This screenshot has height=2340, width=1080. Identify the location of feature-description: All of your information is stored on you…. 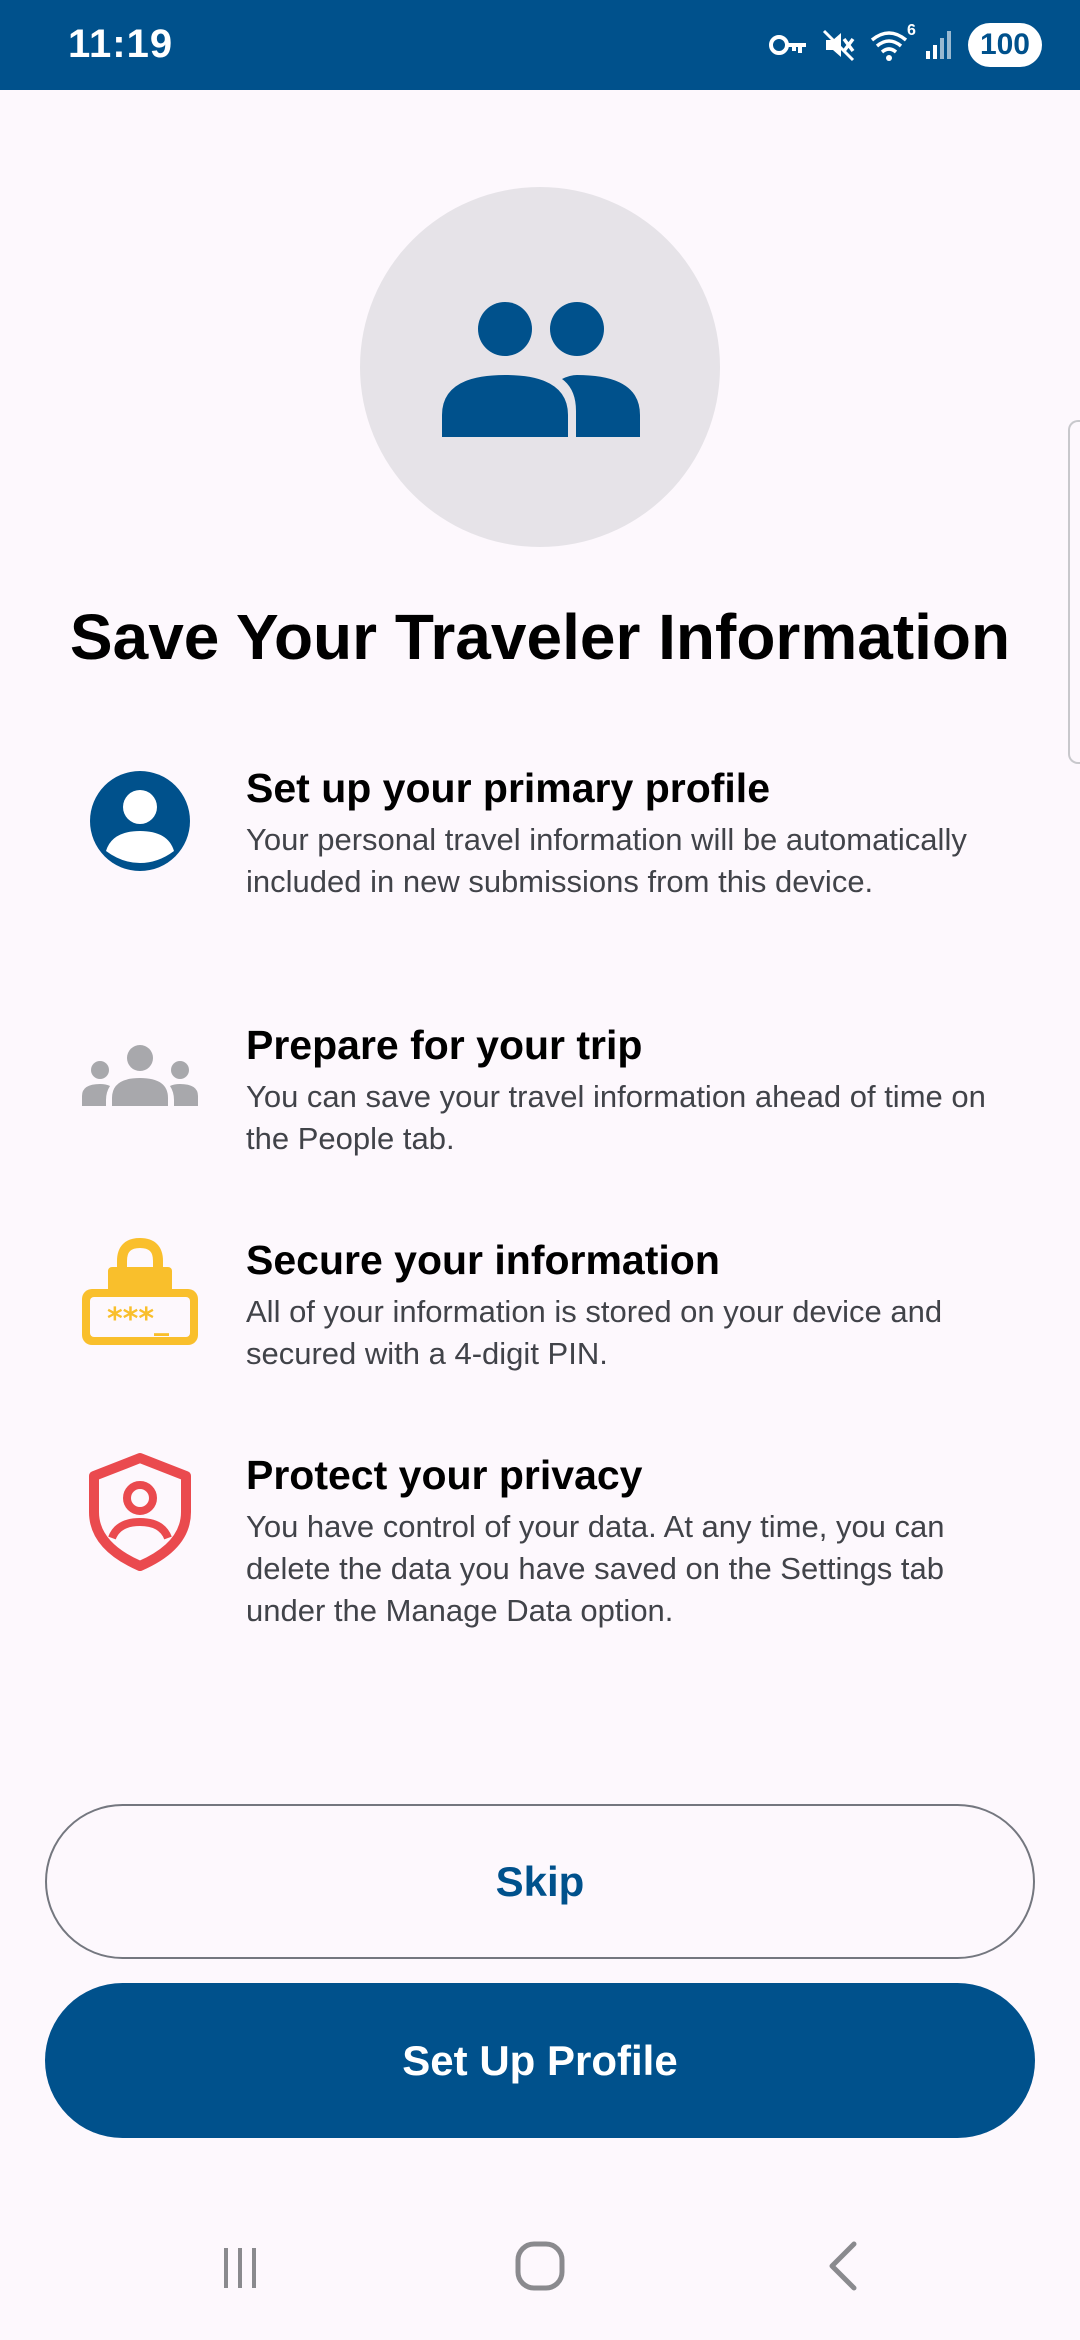
(594, 1332).